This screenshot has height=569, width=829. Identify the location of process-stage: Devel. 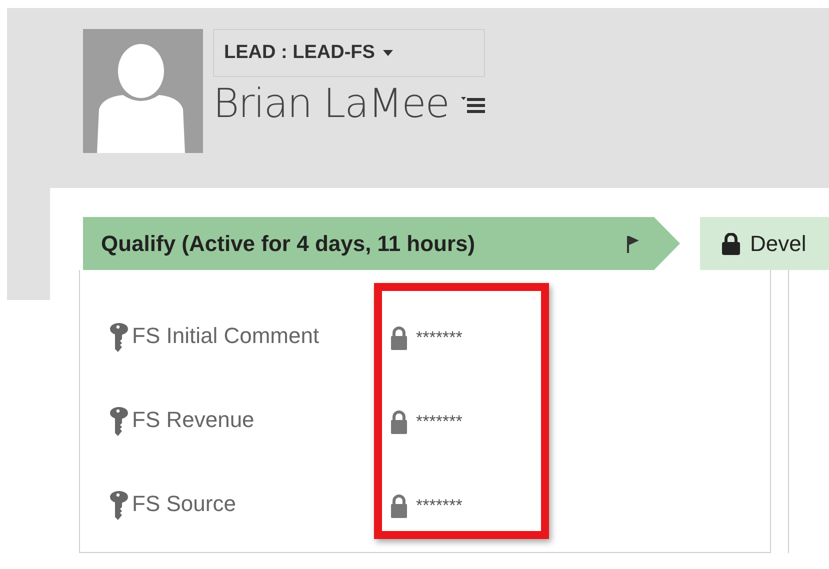
(764, 243).